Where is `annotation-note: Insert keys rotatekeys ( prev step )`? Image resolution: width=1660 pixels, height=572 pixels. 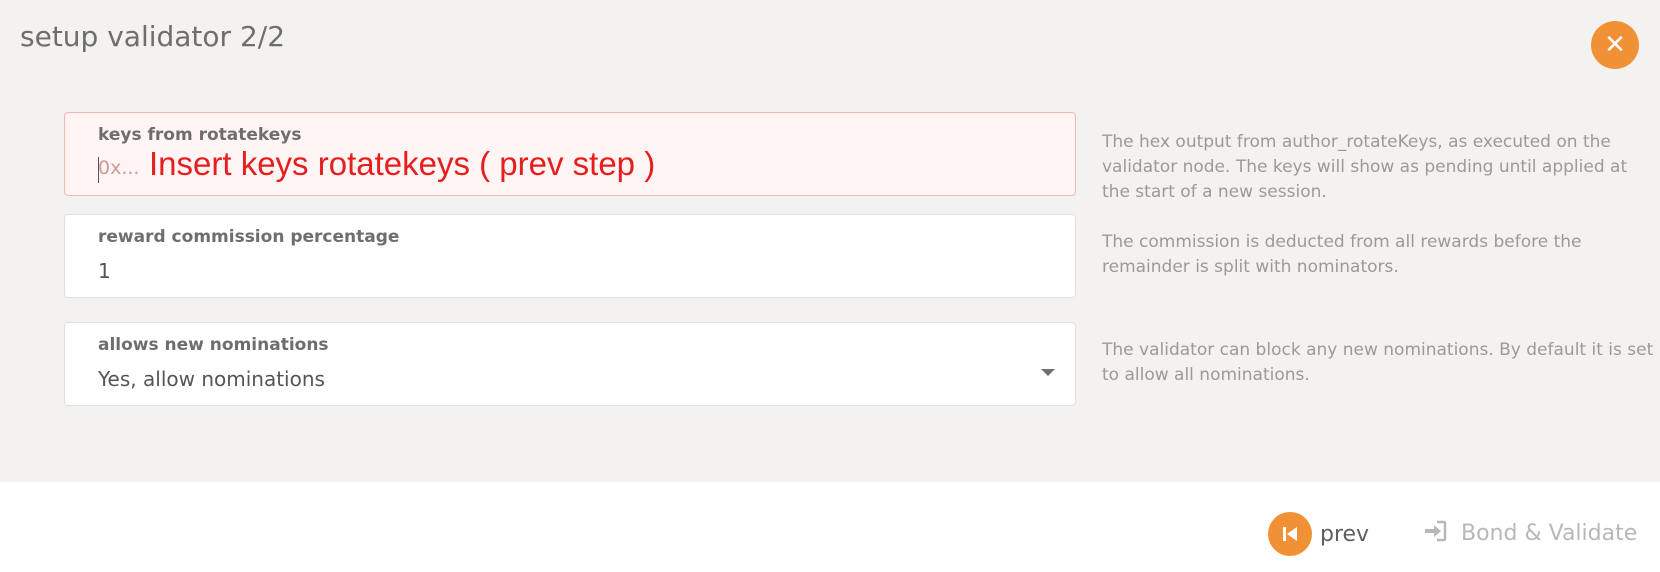 annotation-note: Insert keys rotatekeys ( prev step ) is located at coordinates (402, 163).